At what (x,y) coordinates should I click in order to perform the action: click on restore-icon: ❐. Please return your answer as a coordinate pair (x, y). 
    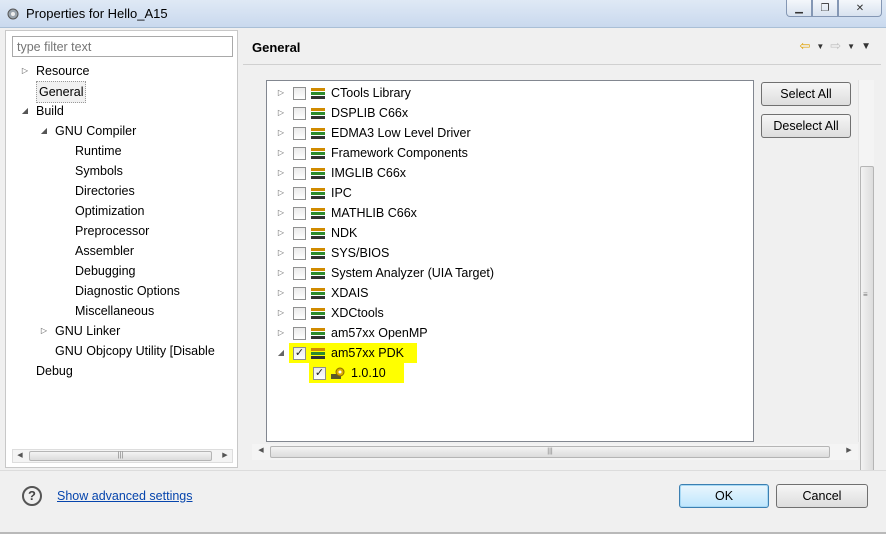
    Looking at the image, I should click on (825, 8).